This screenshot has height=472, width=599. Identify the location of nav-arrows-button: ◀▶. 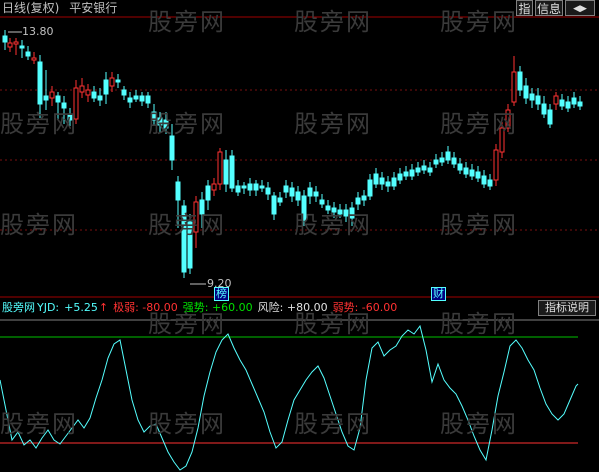
(580, 8).